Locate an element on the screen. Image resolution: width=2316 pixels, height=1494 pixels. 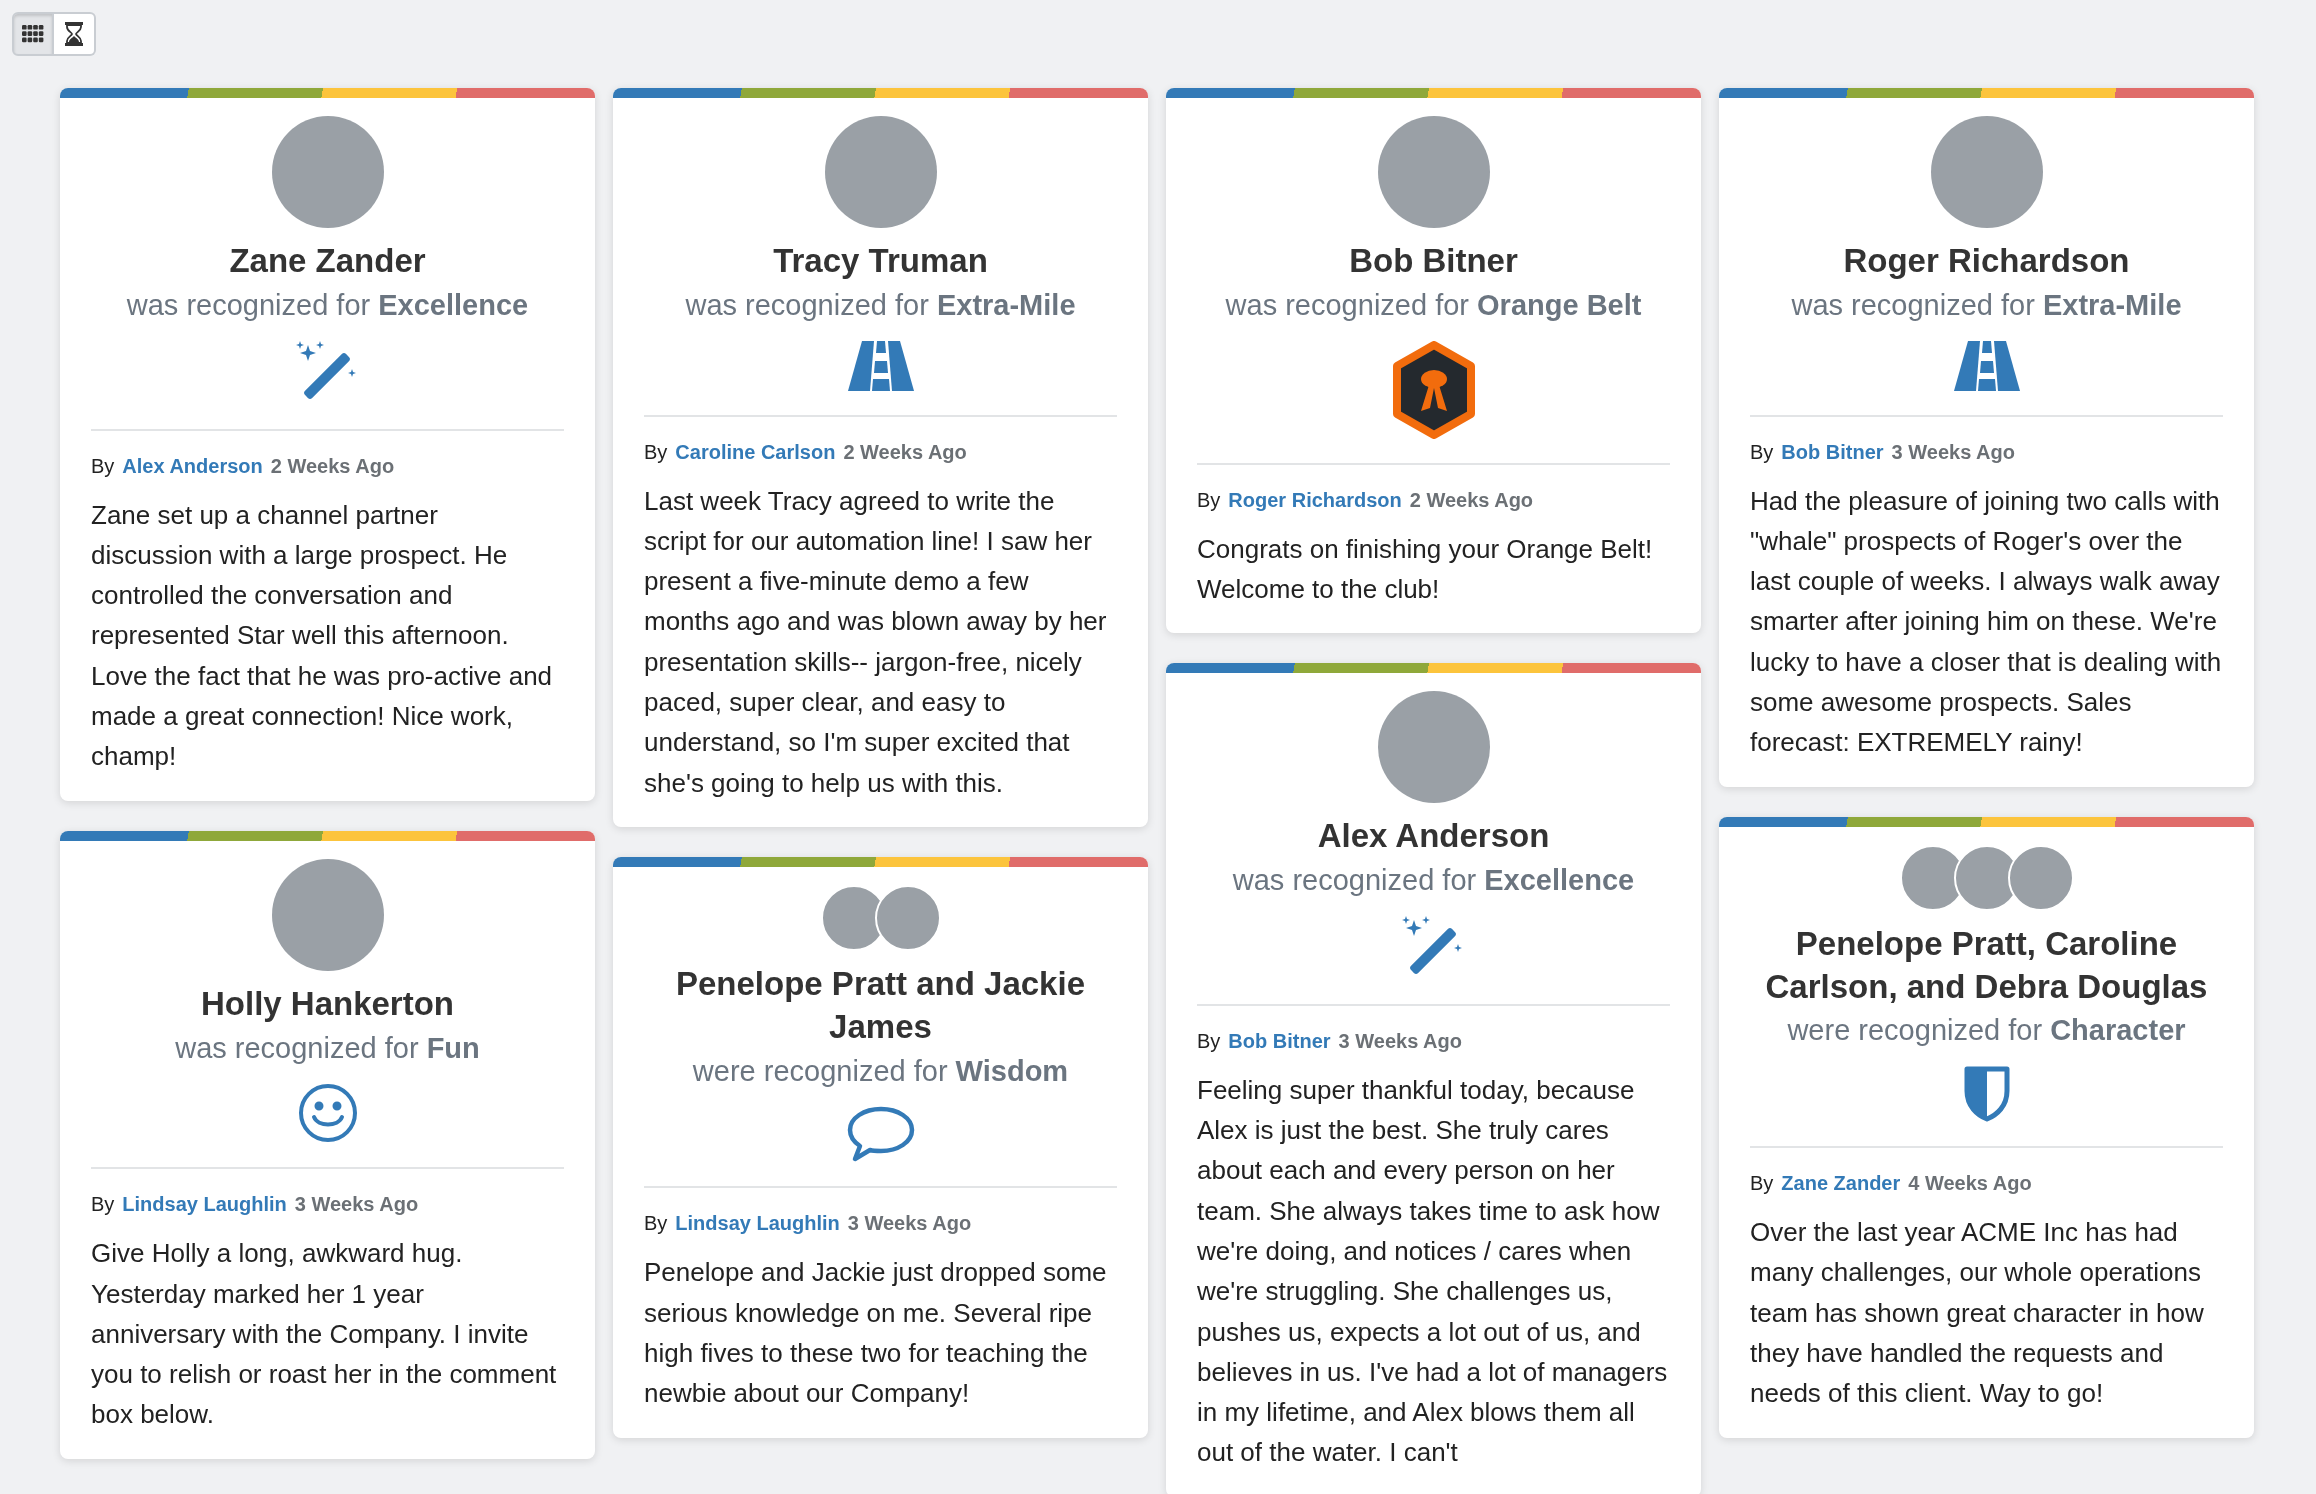
belt-badge-icon is located at coordinates (1433, 389).